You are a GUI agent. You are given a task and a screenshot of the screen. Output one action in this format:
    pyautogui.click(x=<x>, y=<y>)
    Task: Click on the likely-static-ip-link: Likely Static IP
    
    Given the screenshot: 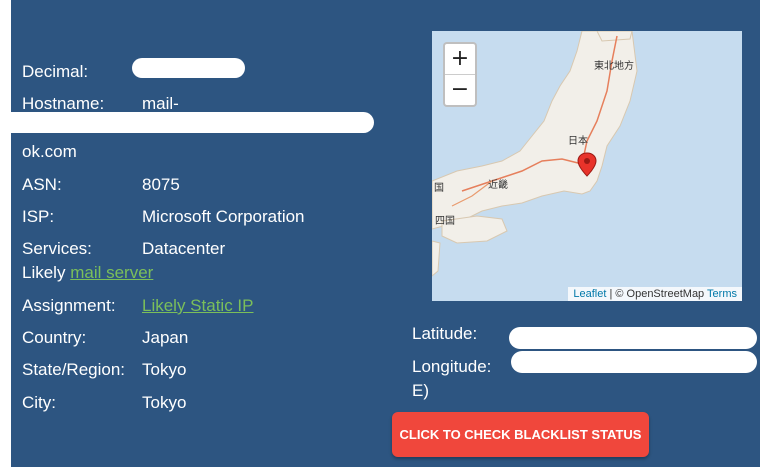 What is the action you would take?
    pyautogui.click(x=198, y=306)
    